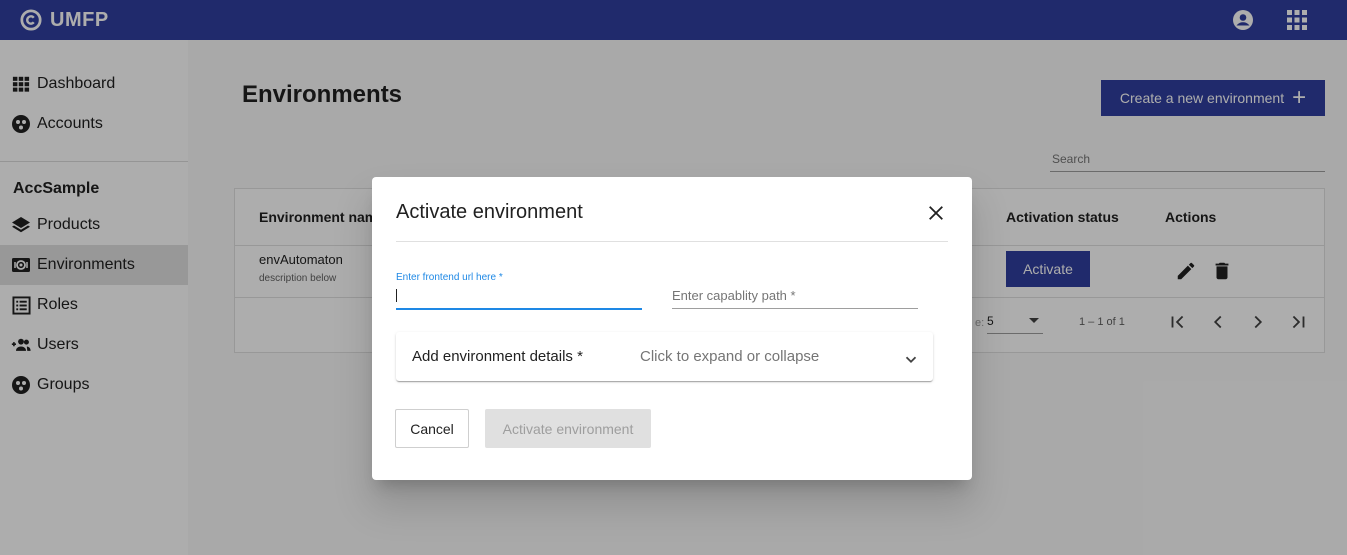 The image size is (1347, 555). What do you see at coordinates (730, 356) in the screenshot?
I see `expander-description: Click to expand or collapse` at bounding box center [730, 356].